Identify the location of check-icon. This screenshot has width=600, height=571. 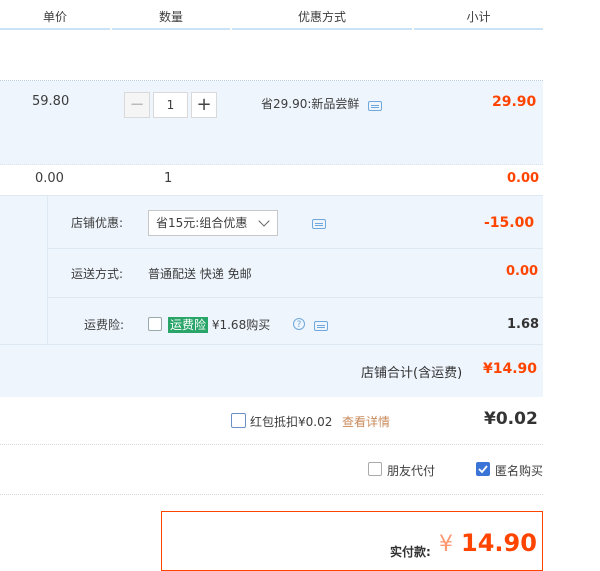
(483, 469).